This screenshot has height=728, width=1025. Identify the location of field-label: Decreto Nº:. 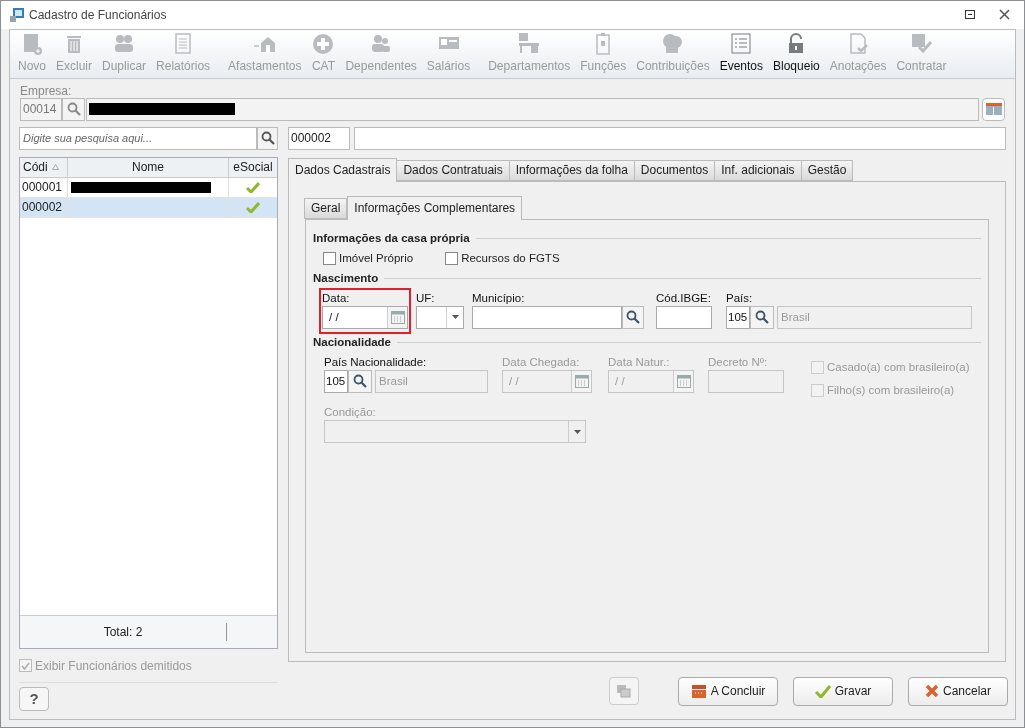
(738, 362).